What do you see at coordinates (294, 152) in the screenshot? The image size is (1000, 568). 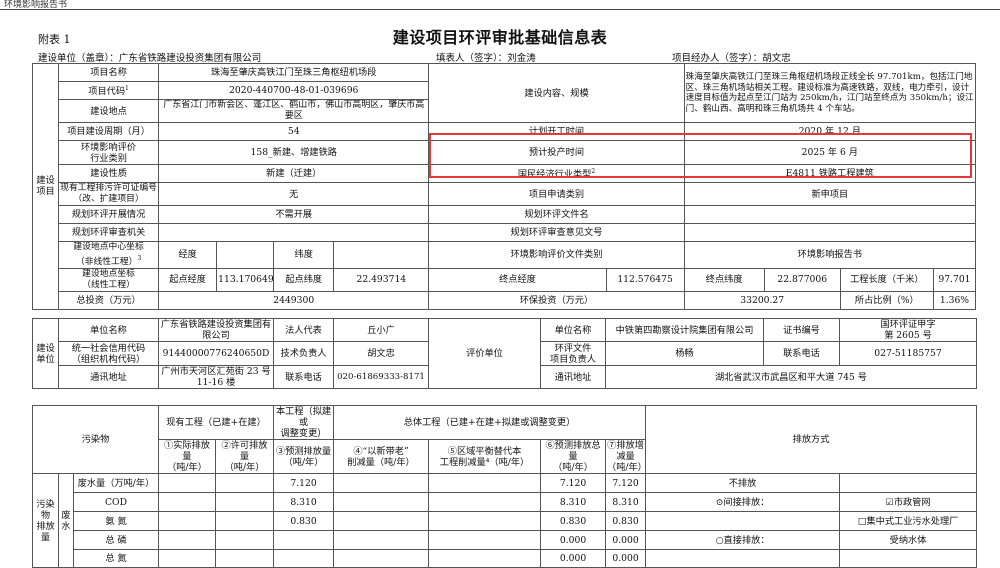 I see `category-value: 158_新建、增建铁路` at bounding box center [294, 152].